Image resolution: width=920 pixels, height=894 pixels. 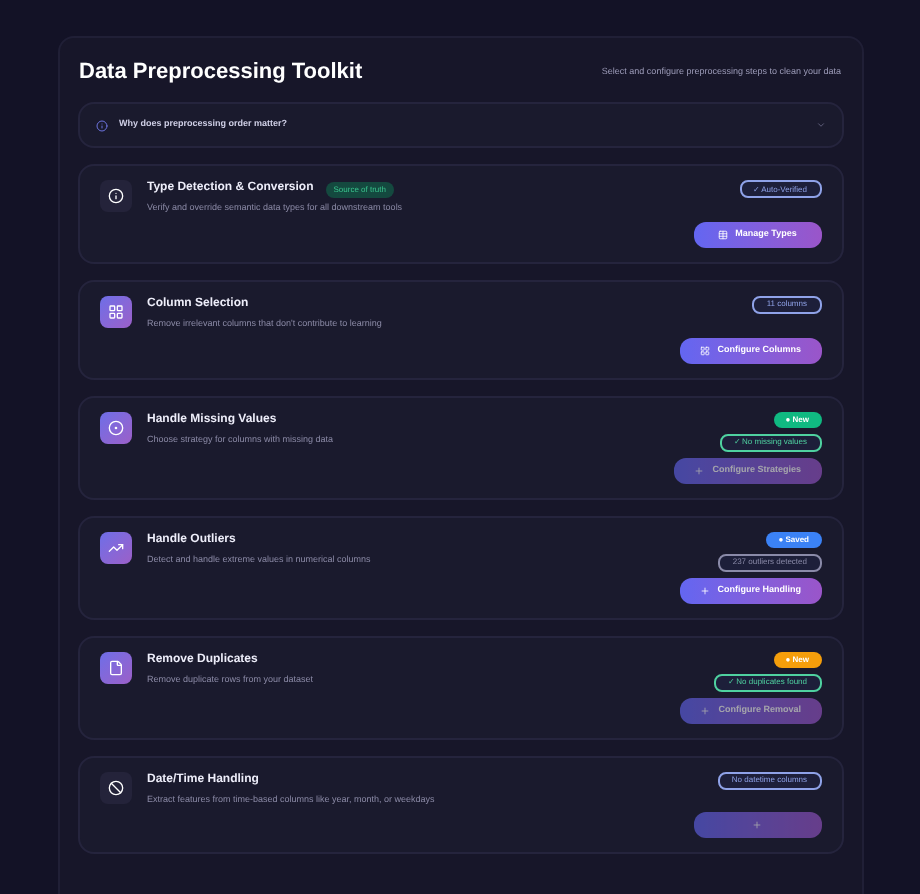 What do you see at coordinates (115, 787) in the screenshot?
I see `ban-icon` at bounding box center [115, 787].